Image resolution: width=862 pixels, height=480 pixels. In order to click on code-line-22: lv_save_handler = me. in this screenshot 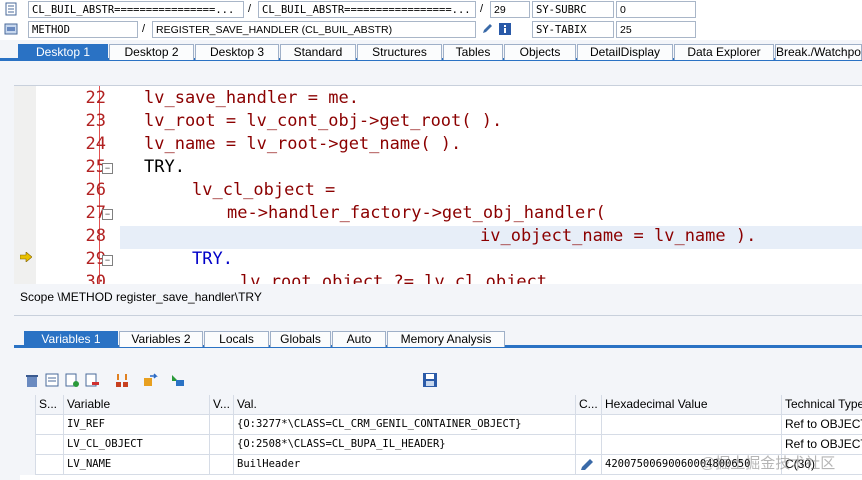, I will do `click(251, 98)`.